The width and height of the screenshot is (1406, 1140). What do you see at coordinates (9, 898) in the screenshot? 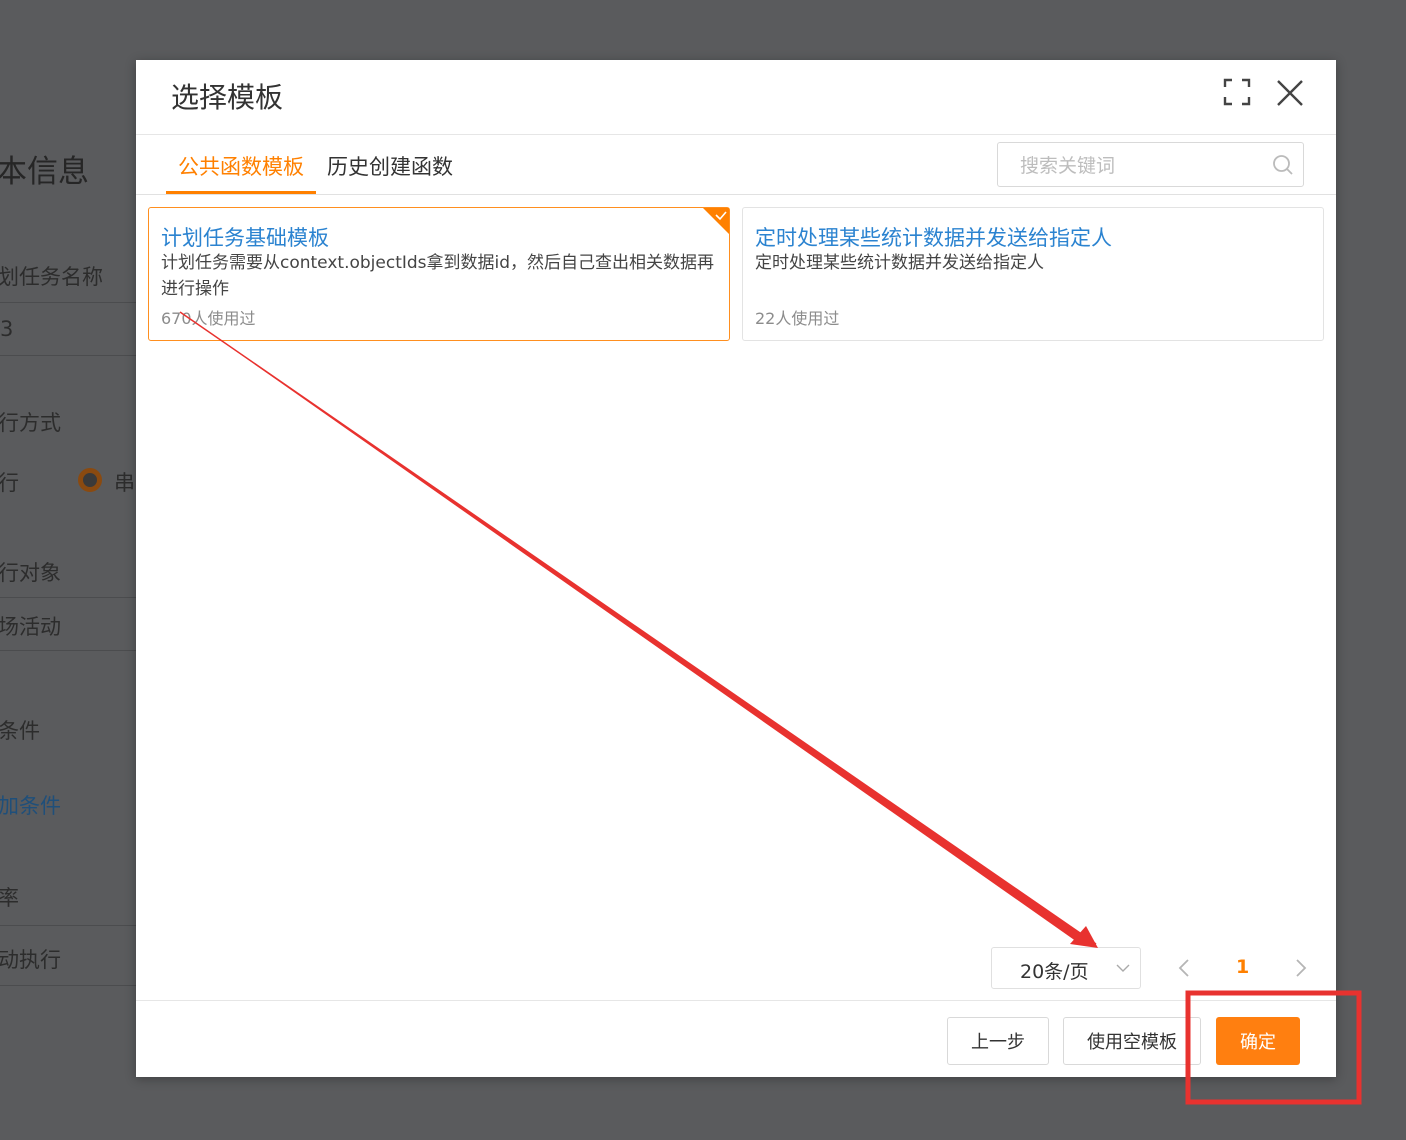
I see `background-frequency-label: 率` at bounding box center [9, 898].